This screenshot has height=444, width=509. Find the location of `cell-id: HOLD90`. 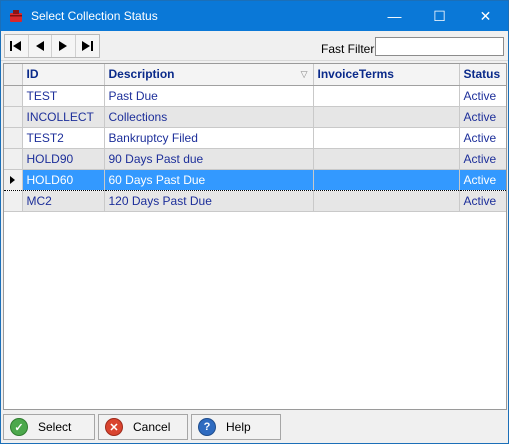

cell-id: HOLD90 is located at coordinates (63, 159).